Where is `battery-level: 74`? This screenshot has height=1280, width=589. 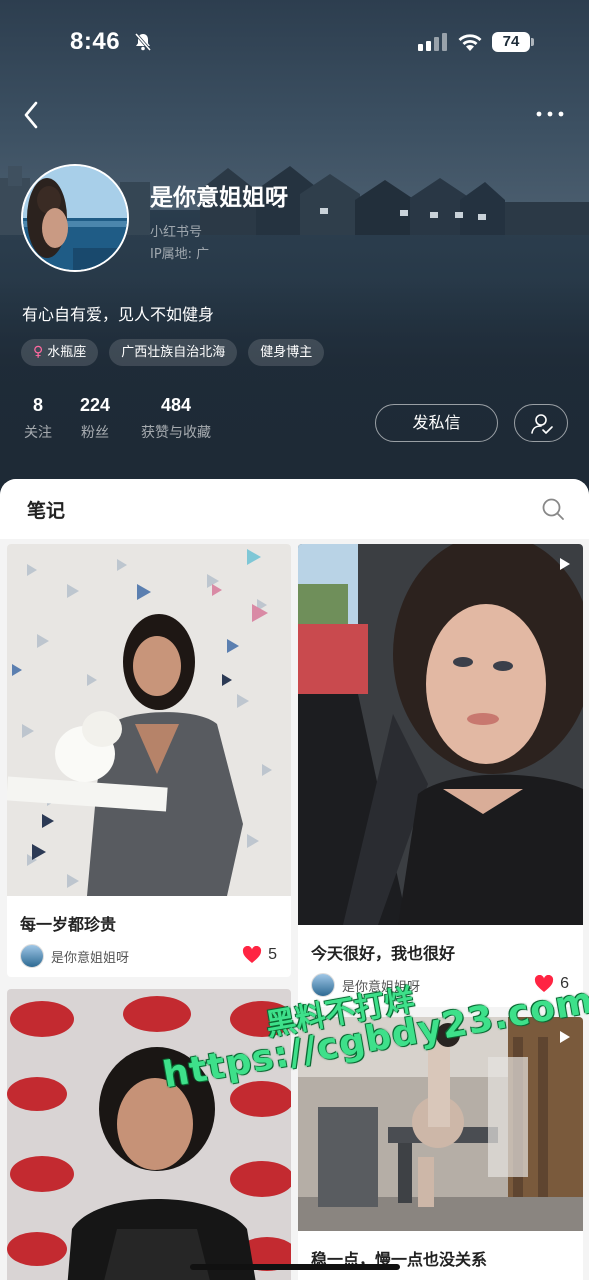 battery-level: 74 is located at coordinates (511, 41).